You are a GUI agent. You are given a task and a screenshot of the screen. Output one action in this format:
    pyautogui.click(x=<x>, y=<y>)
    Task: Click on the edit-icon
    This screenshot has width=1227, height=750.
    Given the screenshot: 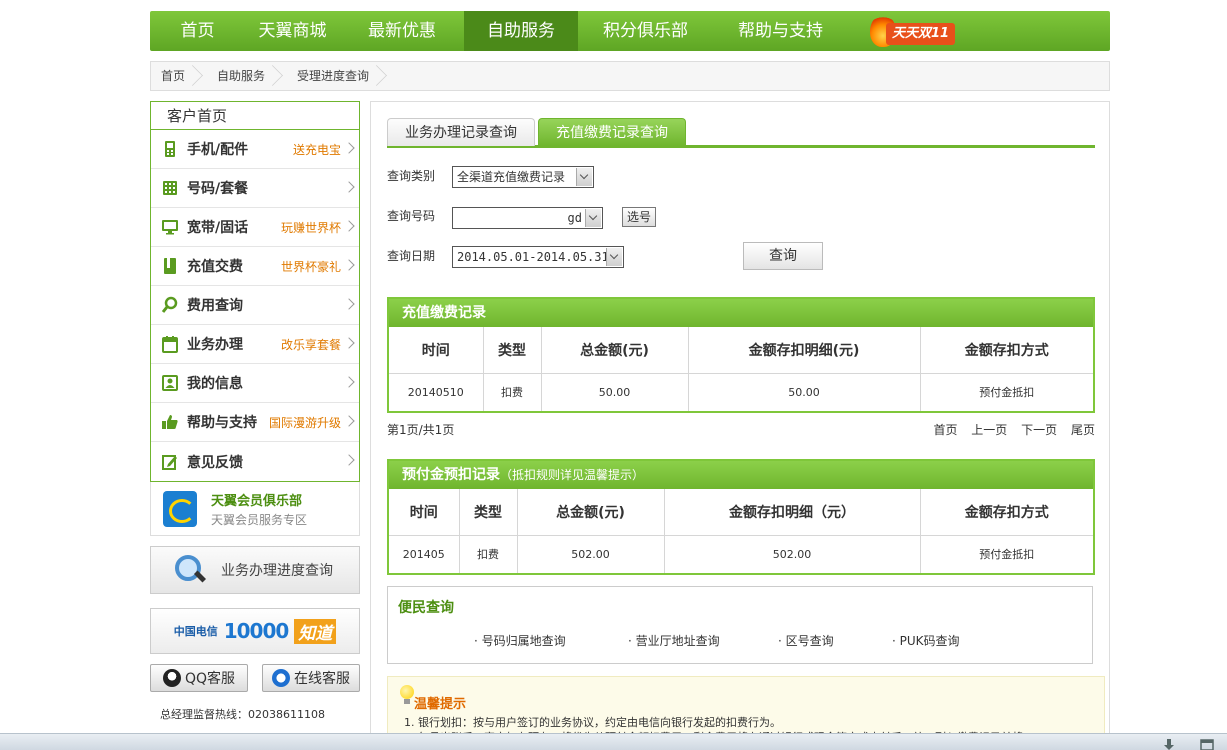 What is the action you would take?
    pyautogui.click(x=170, y=462)
    